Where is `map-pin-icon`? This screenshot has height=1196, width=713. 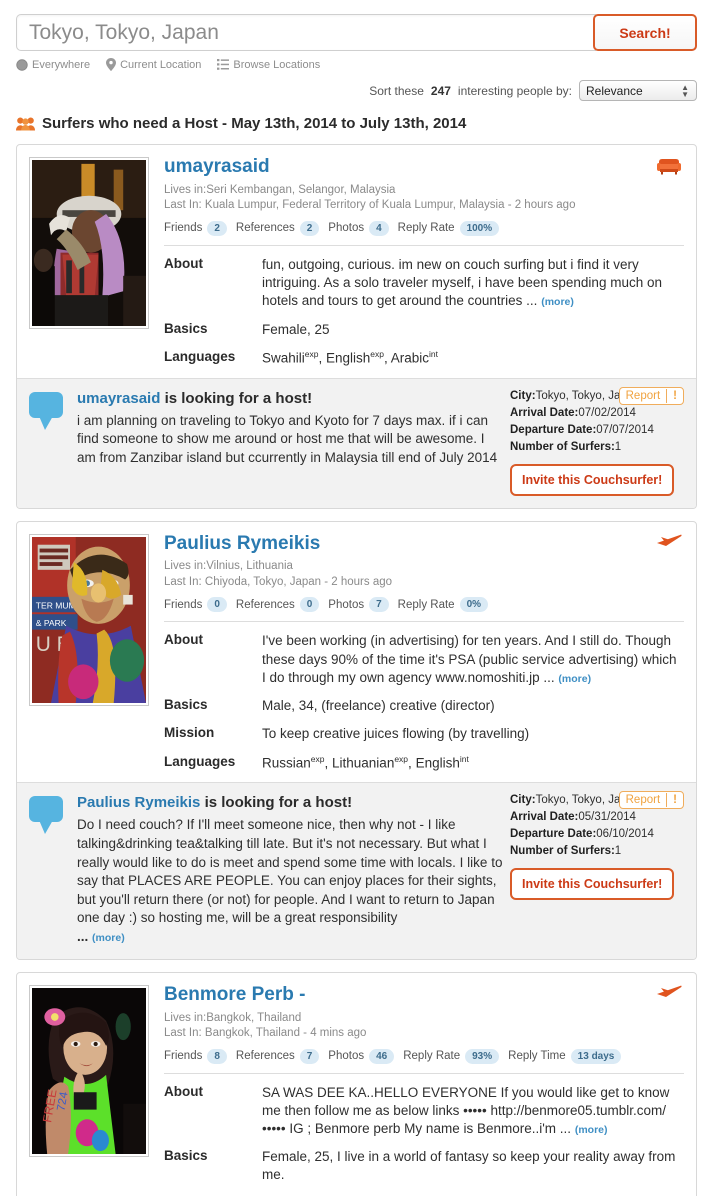 map-pin-icon is located at coordinates (111, 64).